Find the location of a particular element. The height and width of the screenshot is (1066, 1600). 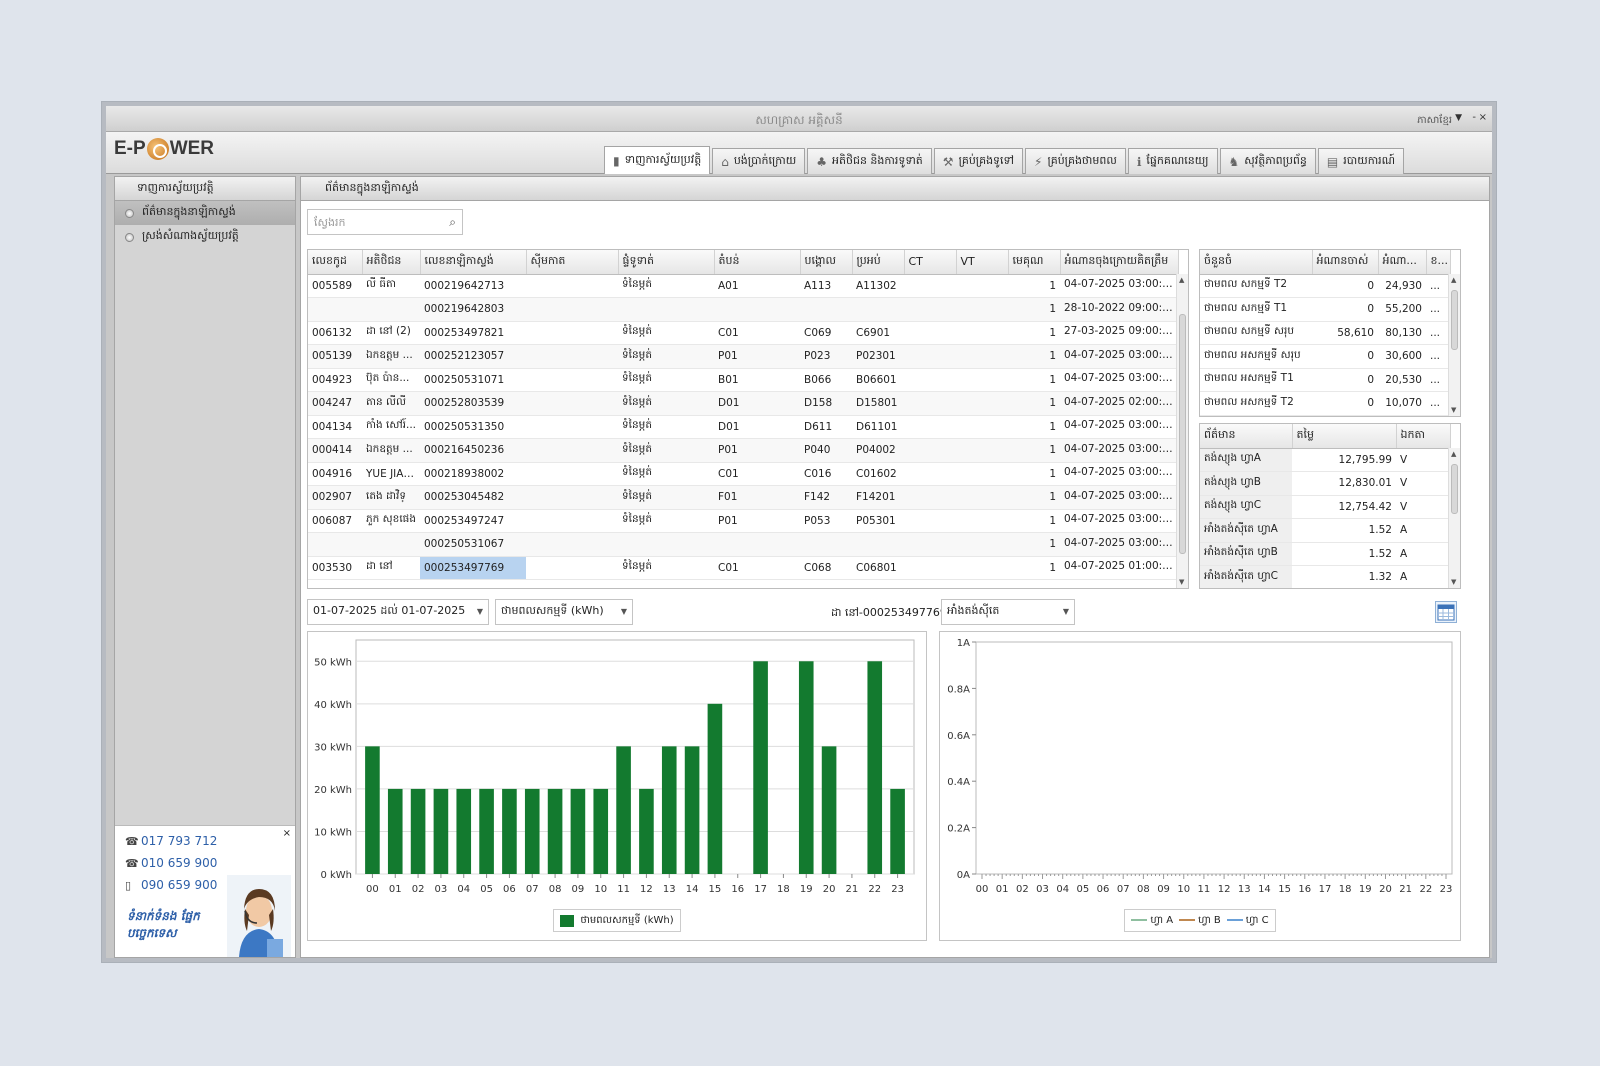

search-icon: ⌕ is located at coordinates (452, 222).